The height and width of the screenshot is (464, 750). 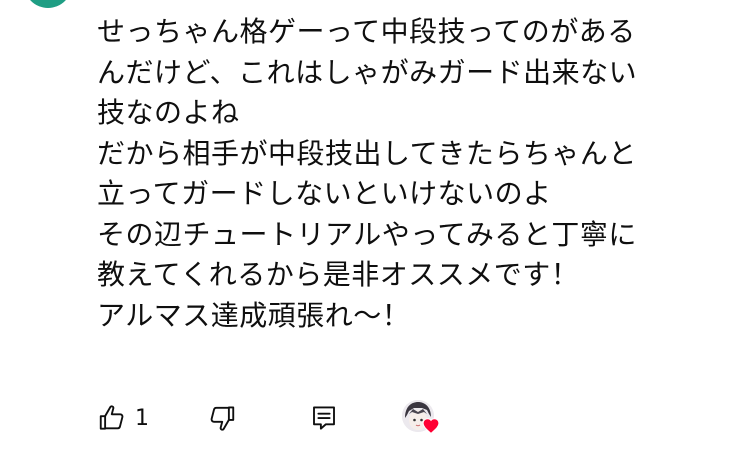 What do you see at coordinates (324, 193) in the screenshot?
I see `comment-line: 立ってガードしないといけないのよ` at bounding box center [324, 193].